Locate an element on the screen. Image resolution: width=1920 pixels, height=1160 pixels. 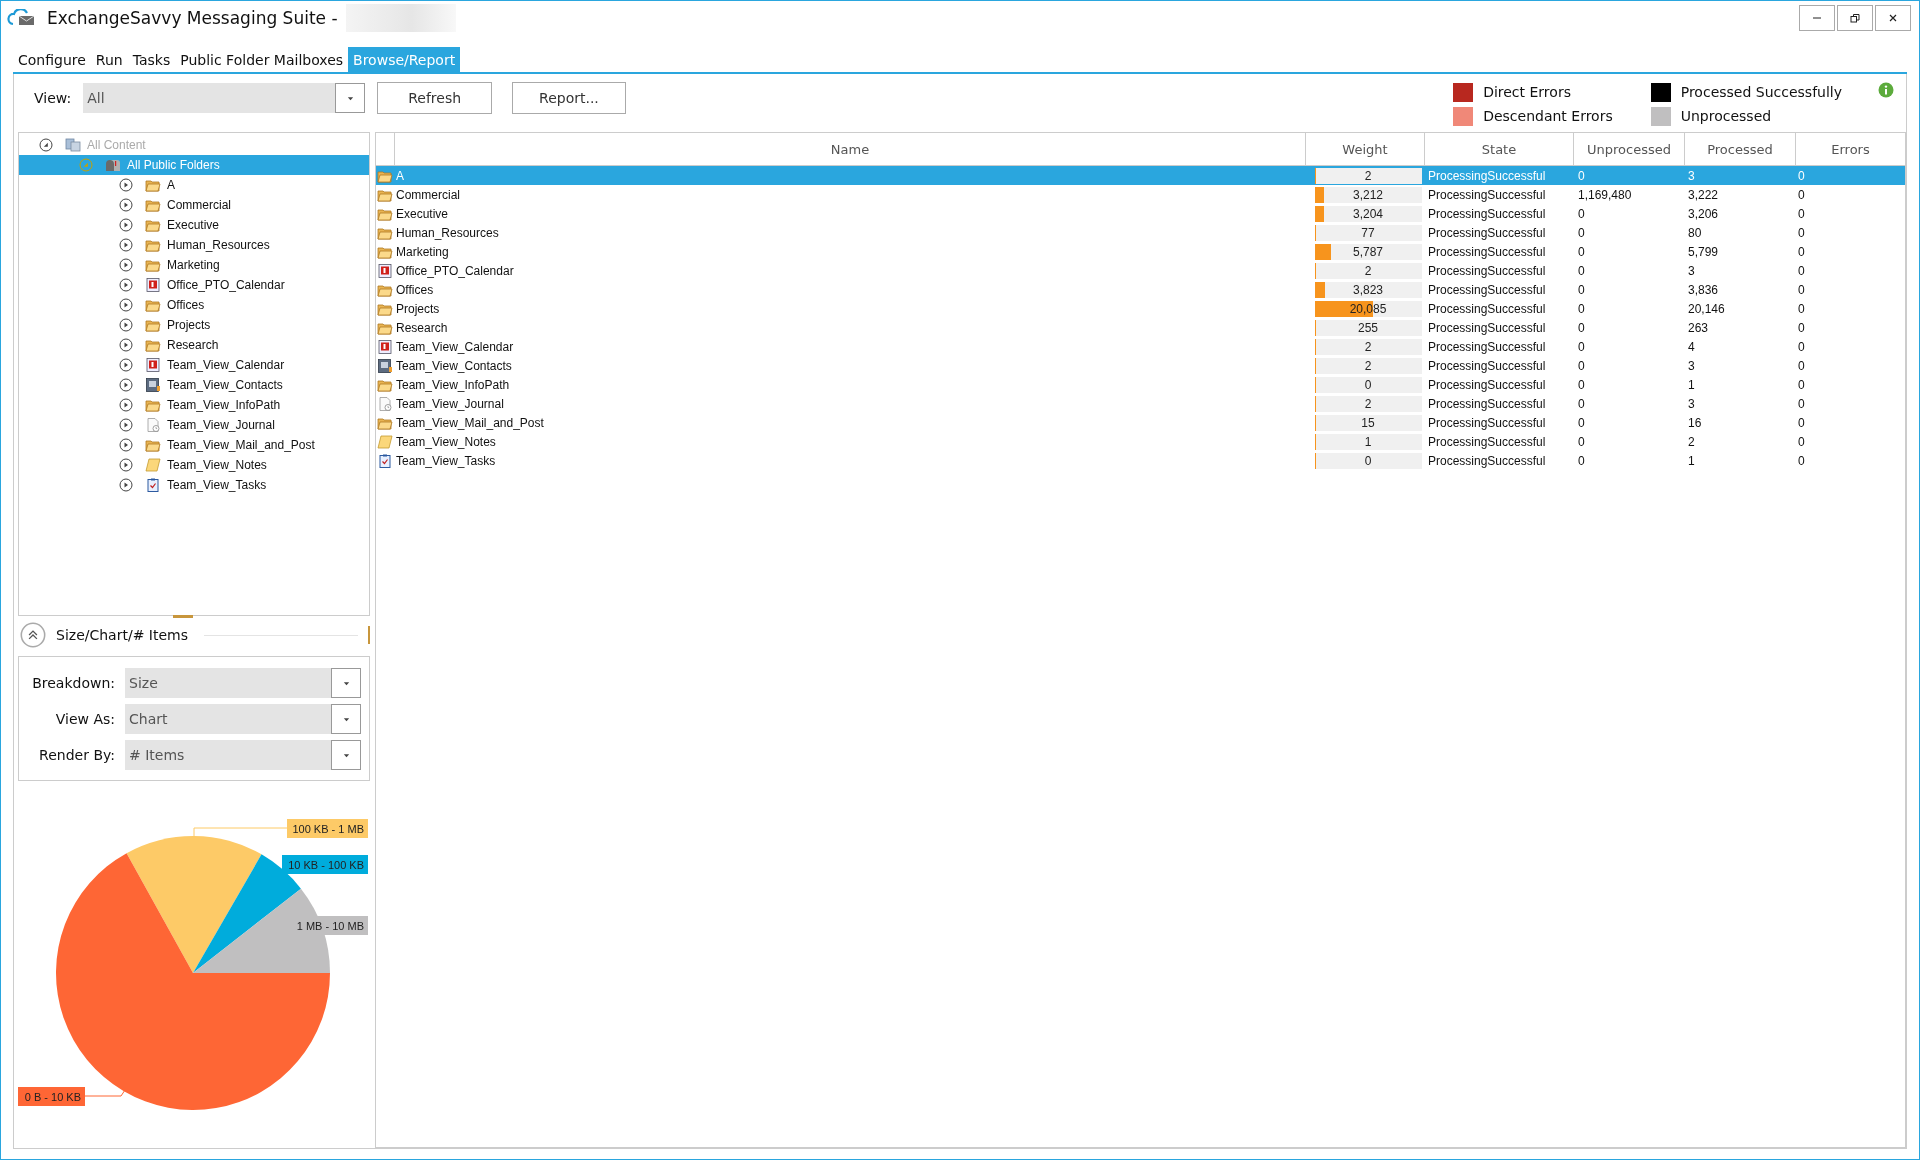
restore-button is located at coordinates (1855, 18).